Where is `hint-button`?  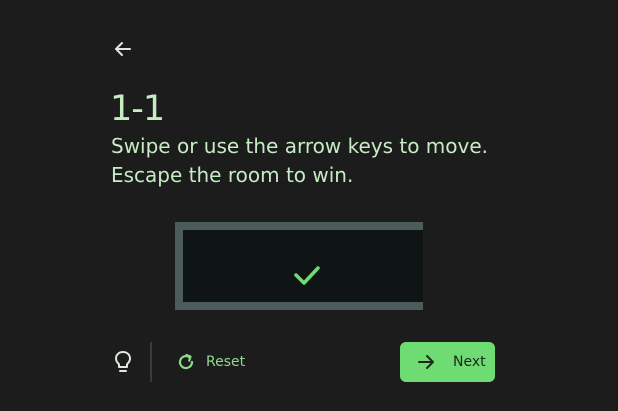
hint-button is located at coordinates (123, 362).